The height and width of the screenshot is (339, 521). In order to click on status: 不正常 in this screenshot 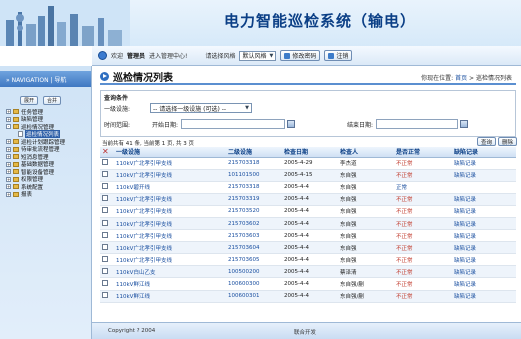, I will do `click(423, 272)`.